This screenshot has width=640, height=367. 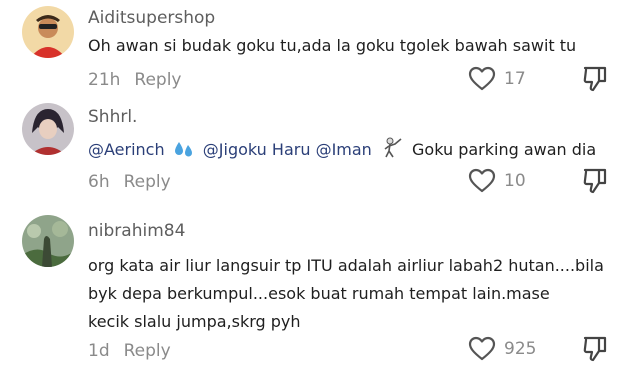 I want to click on comment-username: Shhrl., so click(x=112, y=117).